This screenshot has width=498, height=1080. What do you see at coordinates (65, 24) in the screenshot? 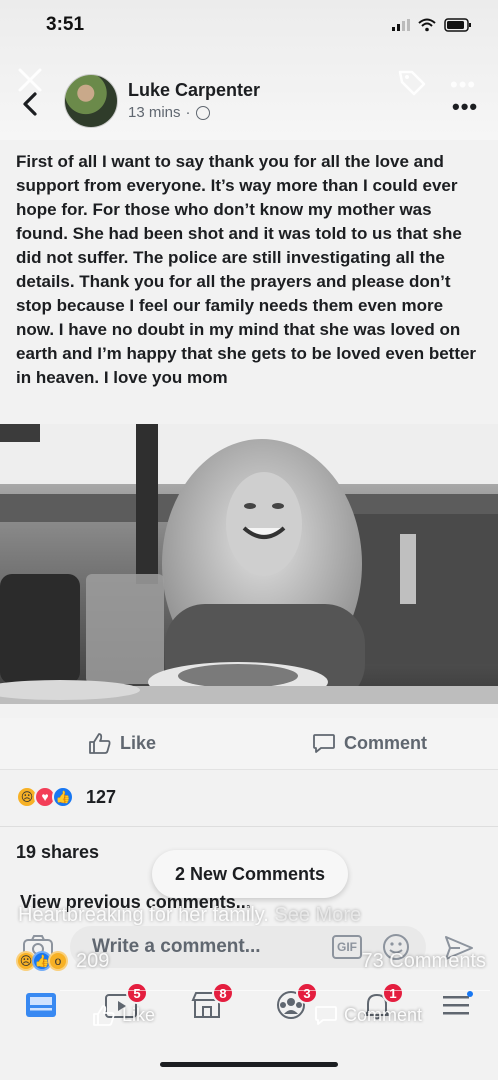
I see `status-time: 3:51` at bounding box center [65, 24].